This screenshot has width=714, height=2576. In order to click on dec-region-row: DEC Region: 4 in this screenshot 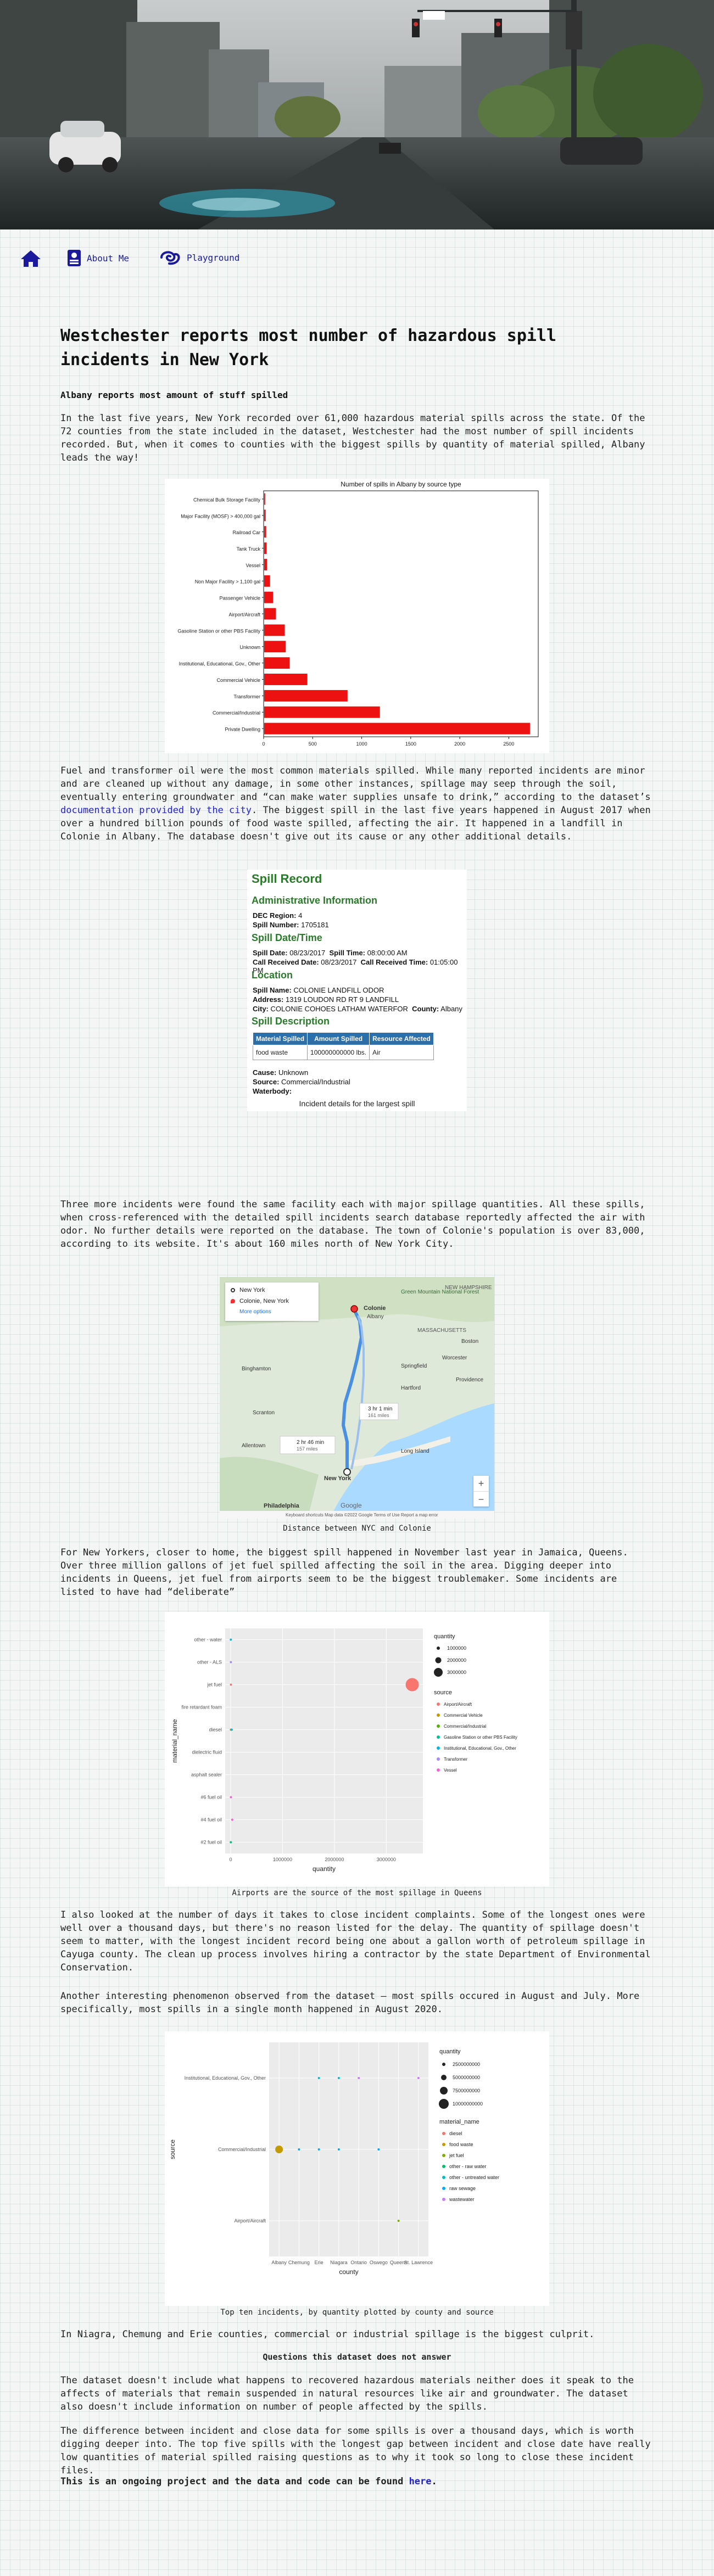, I will do `click(277, 916)`.